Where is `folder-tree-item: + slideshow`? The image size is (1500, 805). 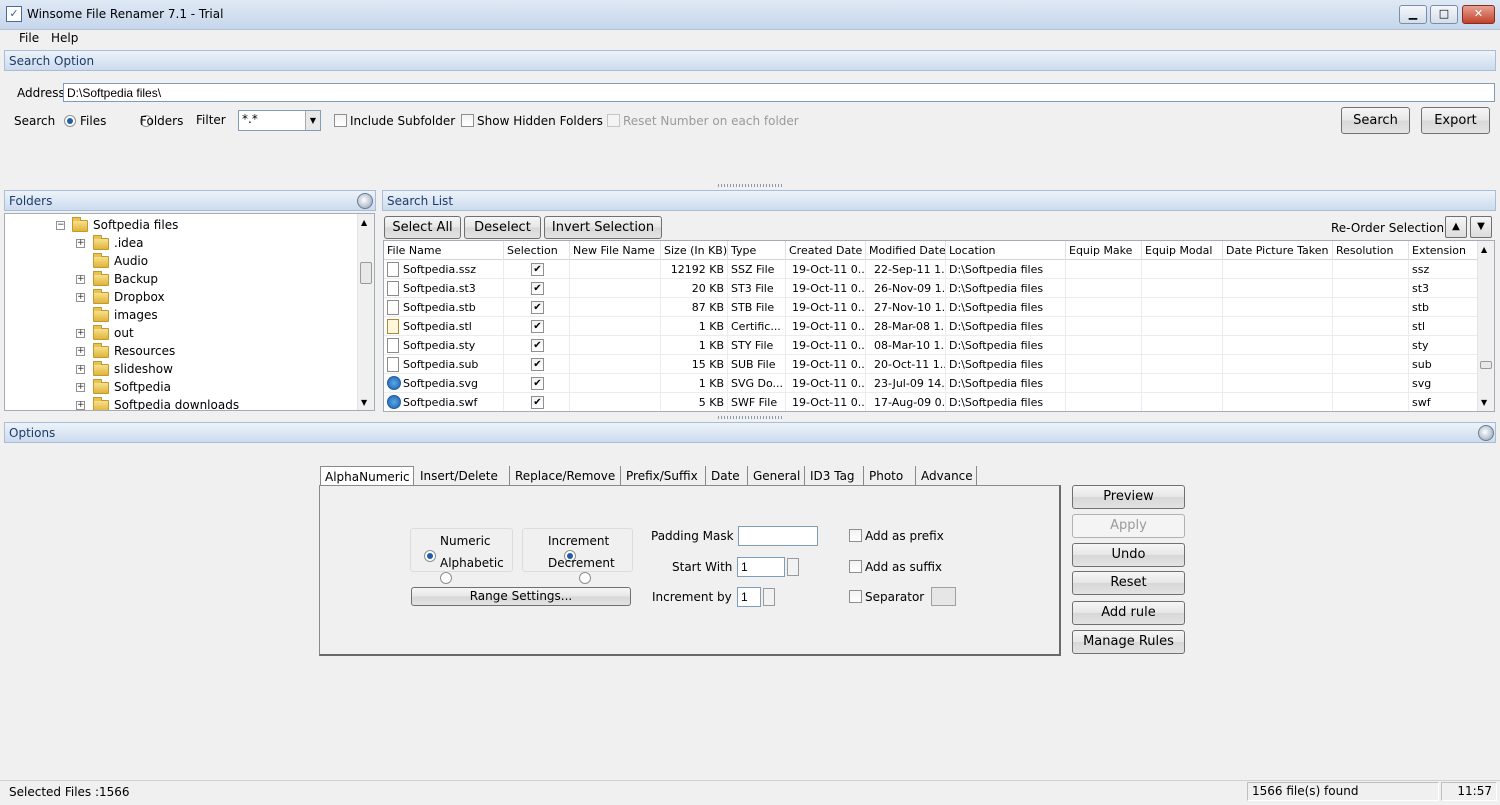
folder-tree-item: + slideshow is located at coordinates (180, 369).